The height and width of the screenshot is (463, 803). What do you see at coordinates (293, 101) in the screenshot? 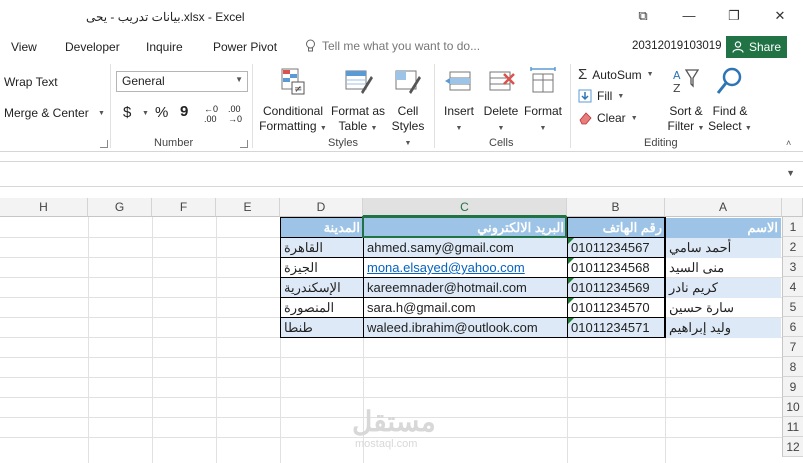
I see `conditional-formatting-button: ≠ Conditional Formatting ▼` at bounding box center [293, 101].